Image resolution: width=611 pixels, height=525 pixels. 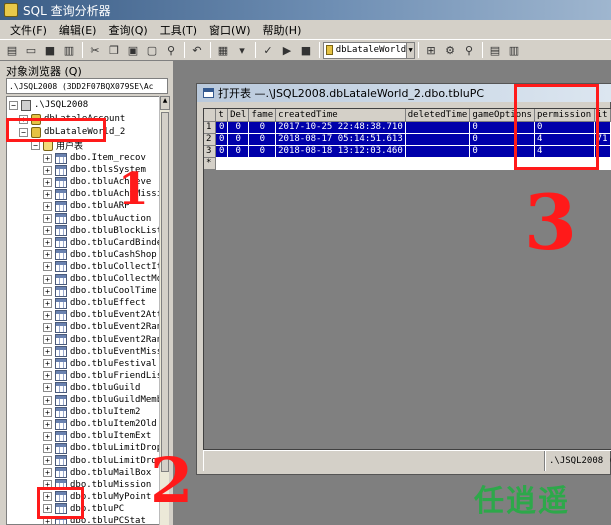 What do you see at coordinates (105, 194) in the screenshot?
I see `tree-table-node: + dbo.tbluAchvMission` at bounding box center [105, 194].